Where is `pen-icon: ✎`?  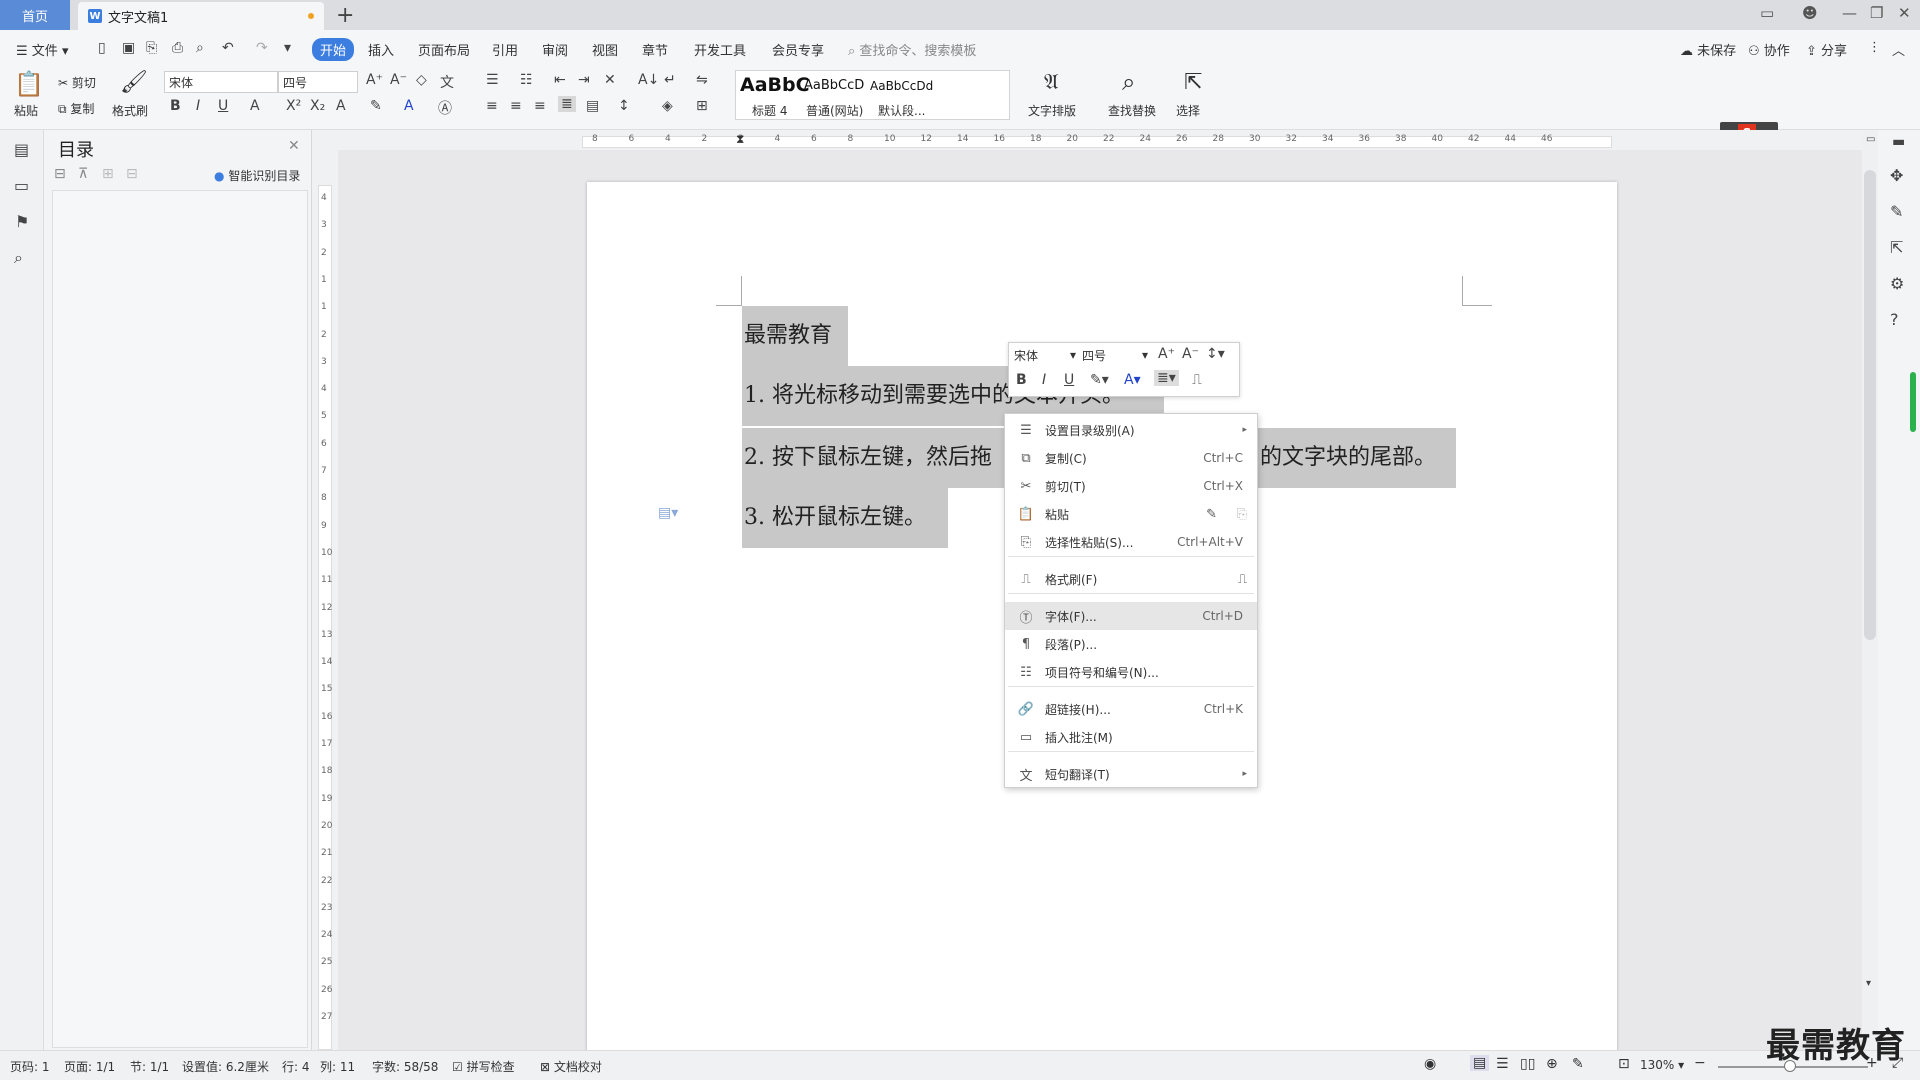
pen-icon: ✎ is located at coordinates (1896, 211).